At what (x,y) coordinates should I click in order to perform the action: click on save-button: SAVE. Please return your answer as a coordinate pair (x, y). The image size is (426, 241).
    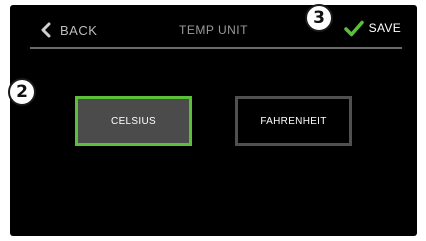
    Looking at the image, I should click on (372, 28).